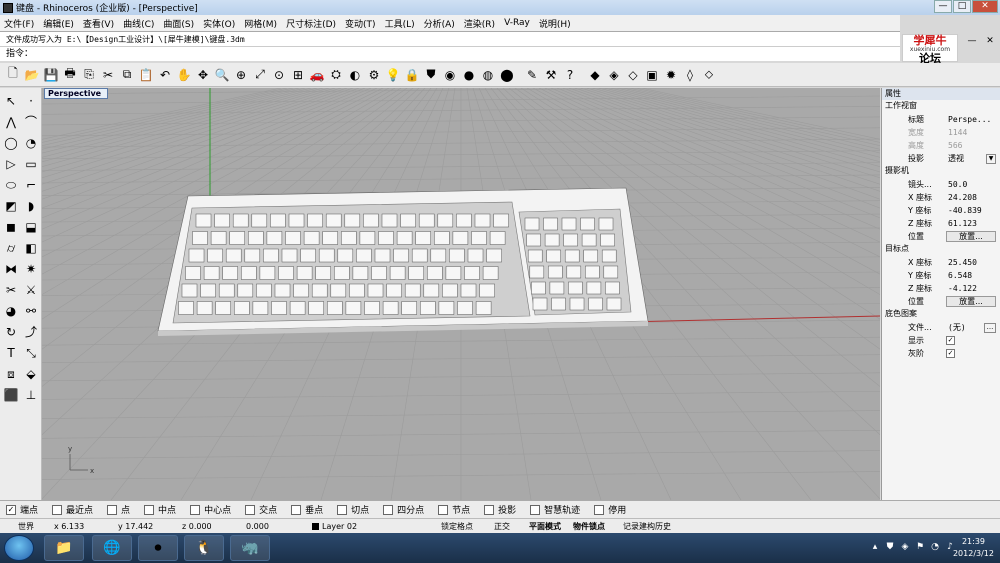 This screenshot has width=1000, height=563. What do you see at coordinates (31, 353) in the screenshot?
I see `dimension-icon: ⤡` at bounding box center [31, 353].